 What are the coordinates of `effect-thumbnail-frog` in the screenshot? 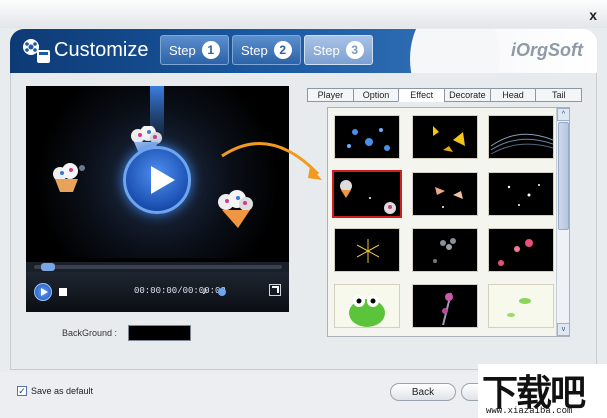 It's located at (367, 306).